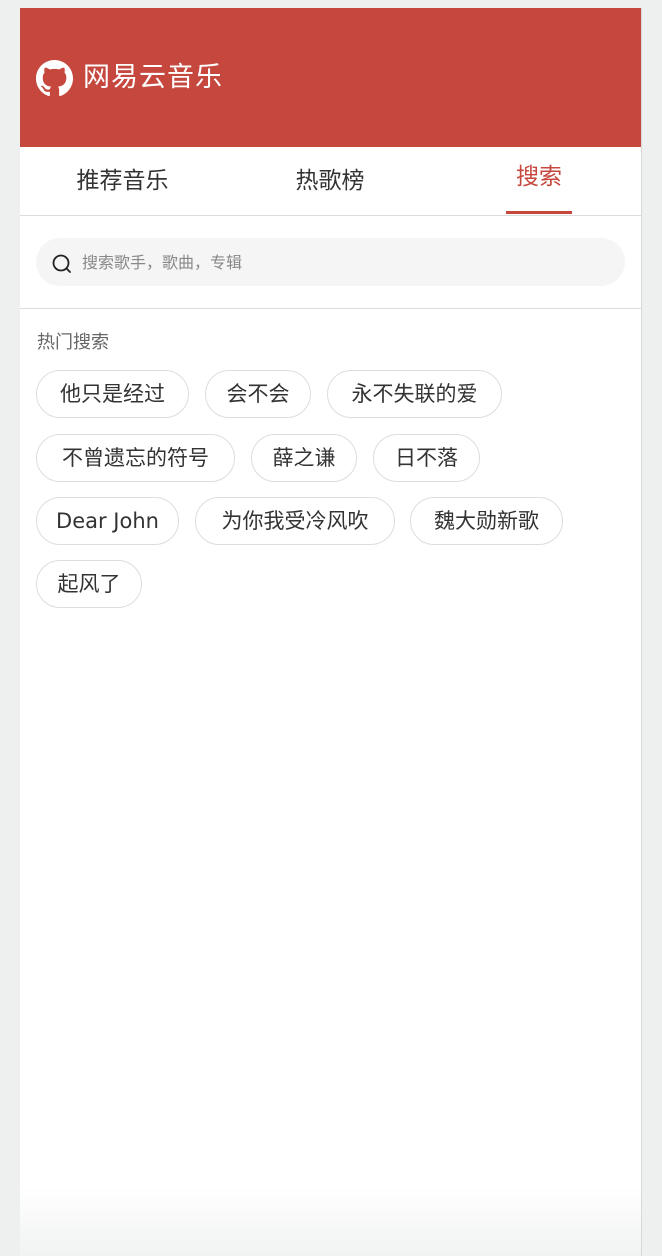  What do you see at coordinates (153, 77) in the screenshot?
I see `app-title: 网易云音乐` at bounding box center [153, 77].